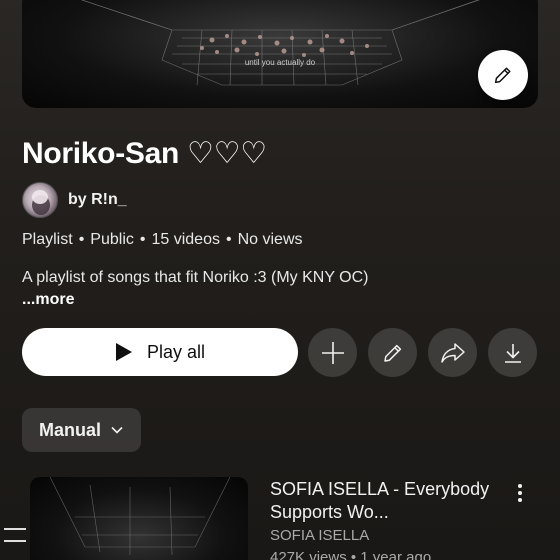 The height and width of the screenshot is (560, 560). Describe the element at coordinates (270, 239) in the screenshot. I see `view-count: No views` at that location.